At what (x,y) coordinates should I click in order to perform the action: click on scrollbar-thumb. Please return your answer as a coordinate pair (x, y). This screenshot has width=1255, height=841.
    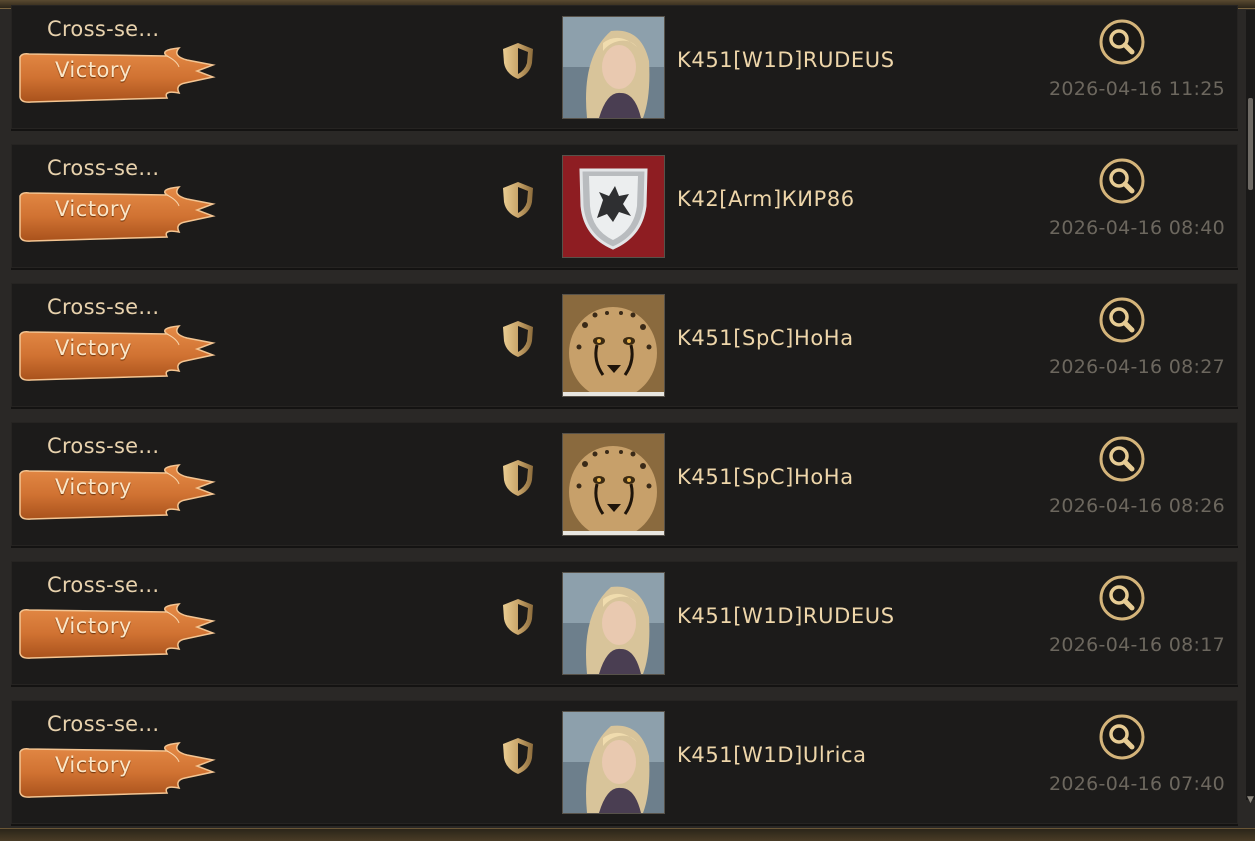
    Looking at the image, I should click on (1250, 144).